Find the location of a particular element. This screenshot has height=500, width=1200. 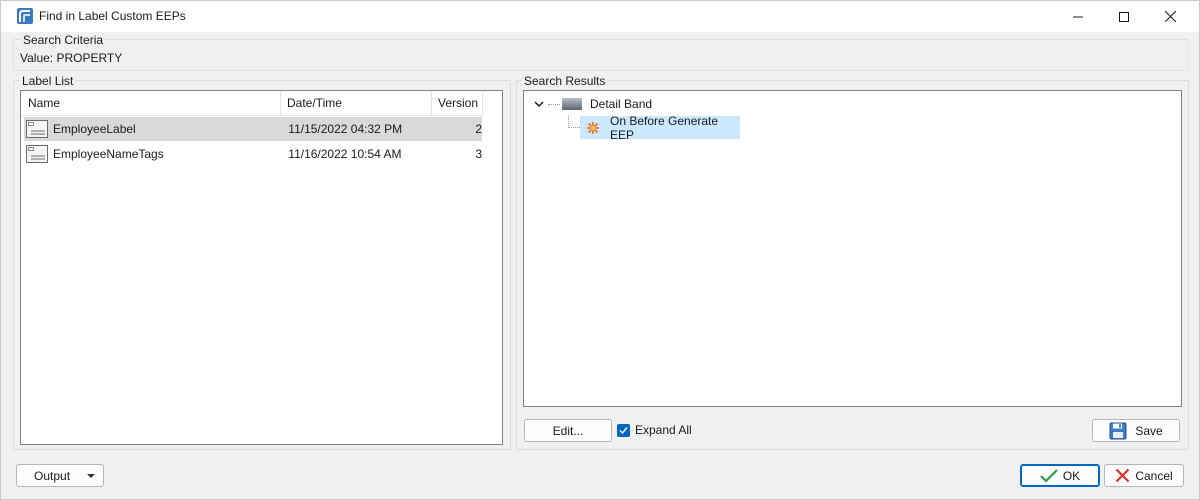

expand-all-checkbox: Expand All is located at coordinates (654, 430).